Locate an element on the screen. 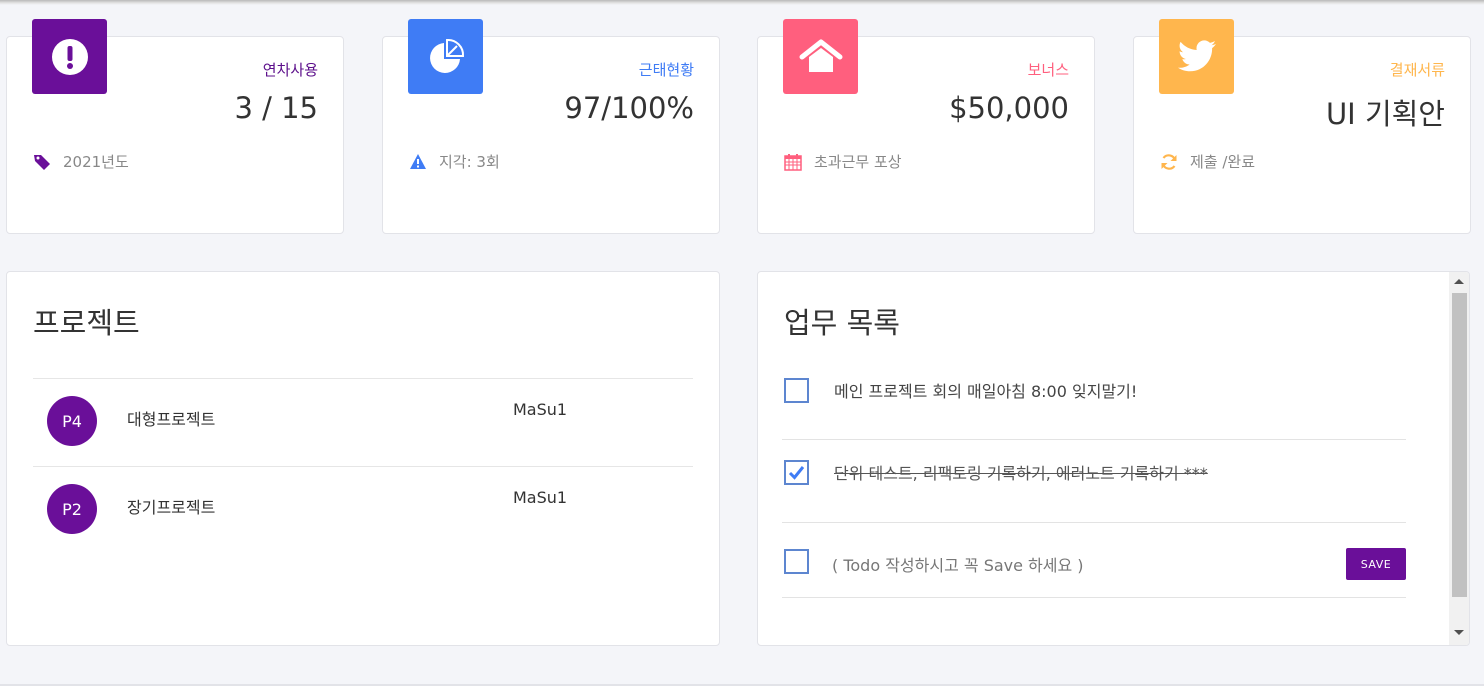  stat-footer: 2021년도 is located at coordinates (81, 161).